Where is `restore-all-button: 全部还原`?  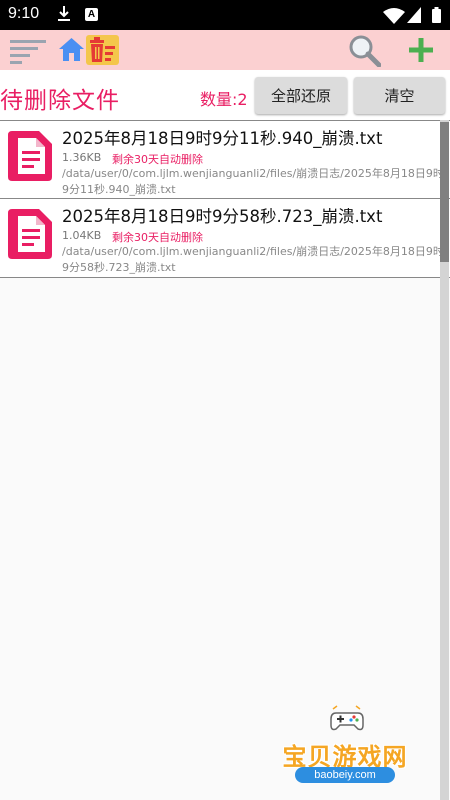
restore-all-button: 全部还原 is located at coordinates (301, 95).